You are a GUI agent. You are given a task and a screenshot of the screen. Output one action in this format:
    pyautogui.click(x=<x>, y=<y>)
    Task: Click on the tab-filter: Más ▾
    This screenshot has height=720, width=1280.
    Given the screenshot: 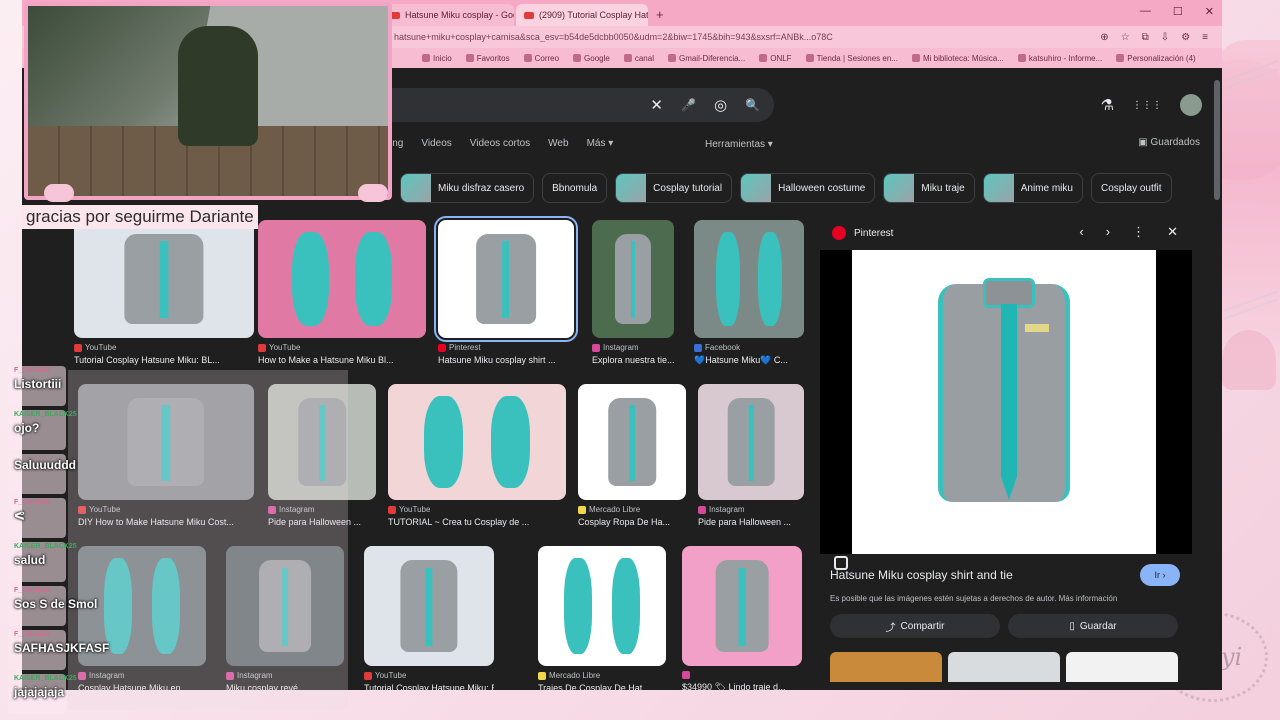 What is the action you would take?
    pyautogui.click(x=600, y=143)
    